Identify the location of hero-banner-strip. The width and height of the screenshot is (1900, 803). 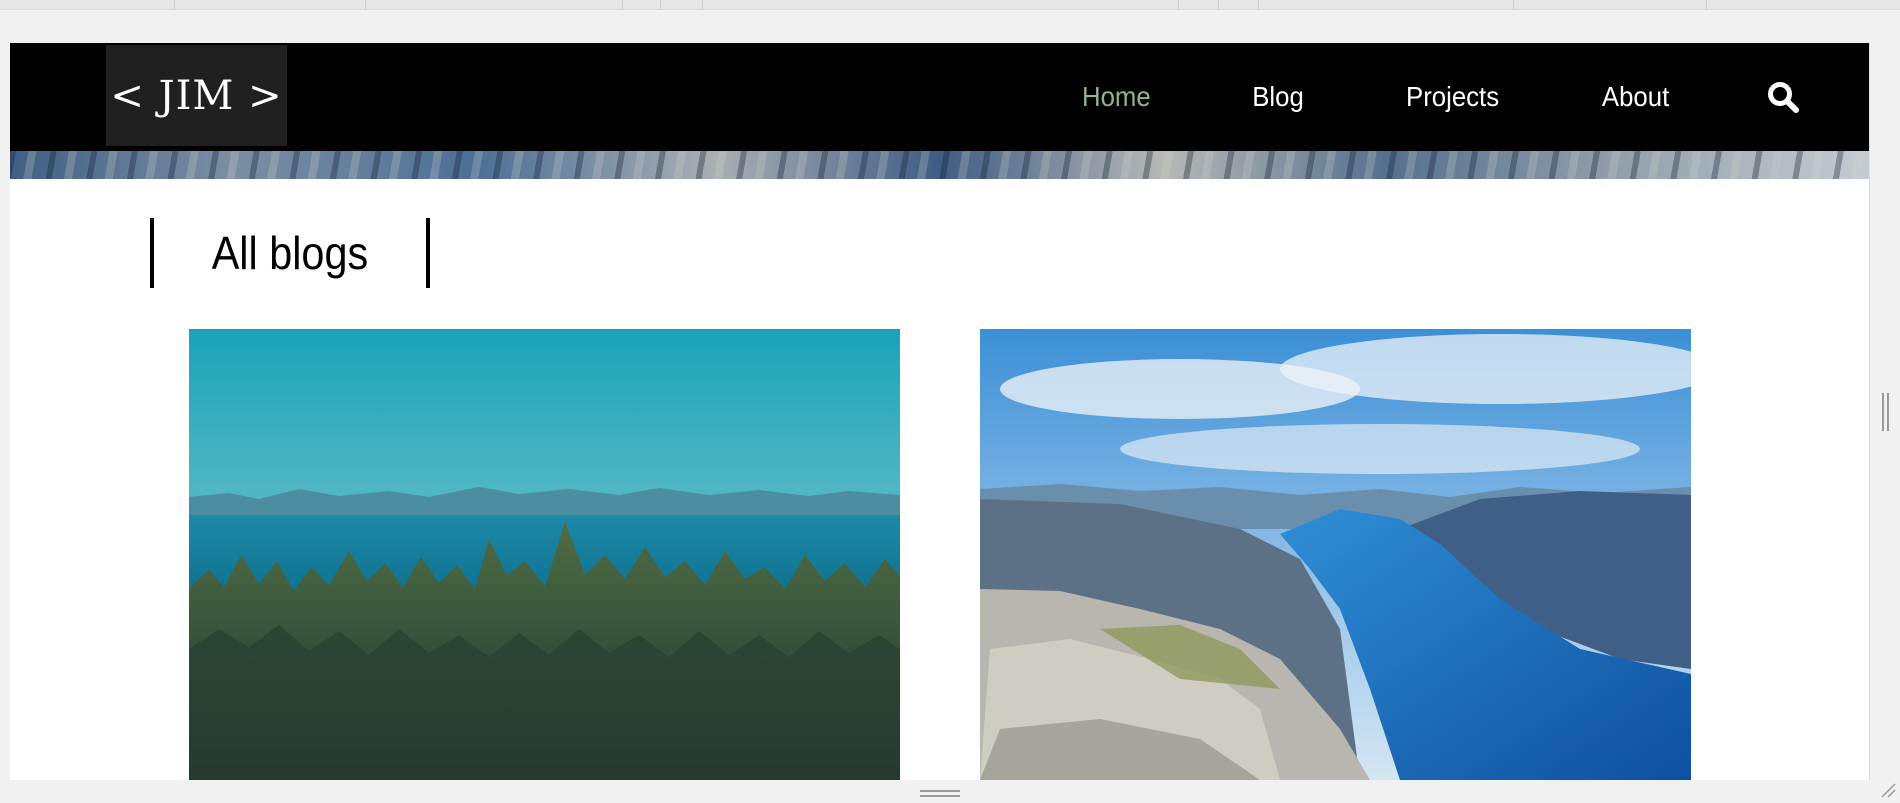
(940, 165).